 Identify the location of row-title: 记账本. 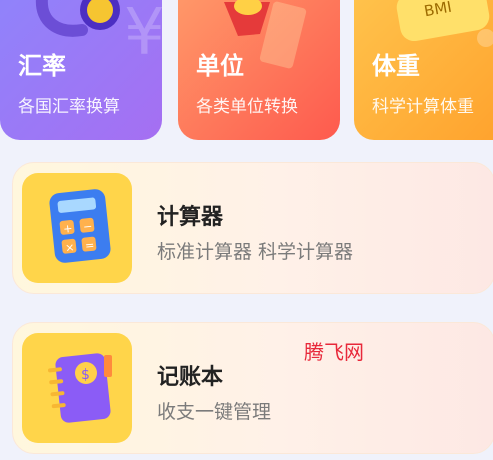
(190, 377).